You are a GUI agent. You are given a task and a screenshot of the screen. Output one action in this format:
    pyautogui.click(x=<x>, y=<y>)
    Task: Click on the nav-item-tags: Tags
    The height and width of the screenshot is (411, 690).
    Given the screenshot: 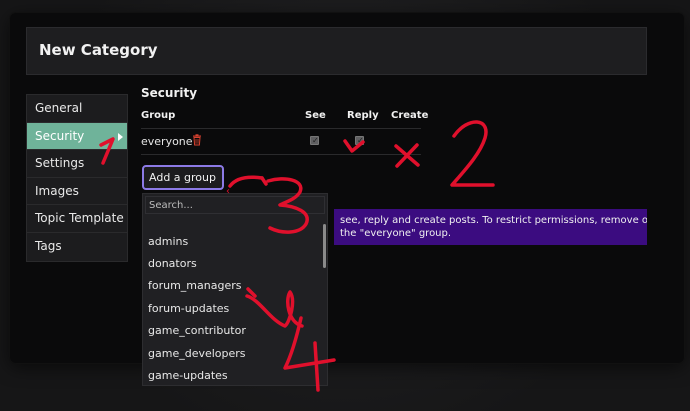 What is the action you would take?
    pyautogui.click(x=77, y=247)
    